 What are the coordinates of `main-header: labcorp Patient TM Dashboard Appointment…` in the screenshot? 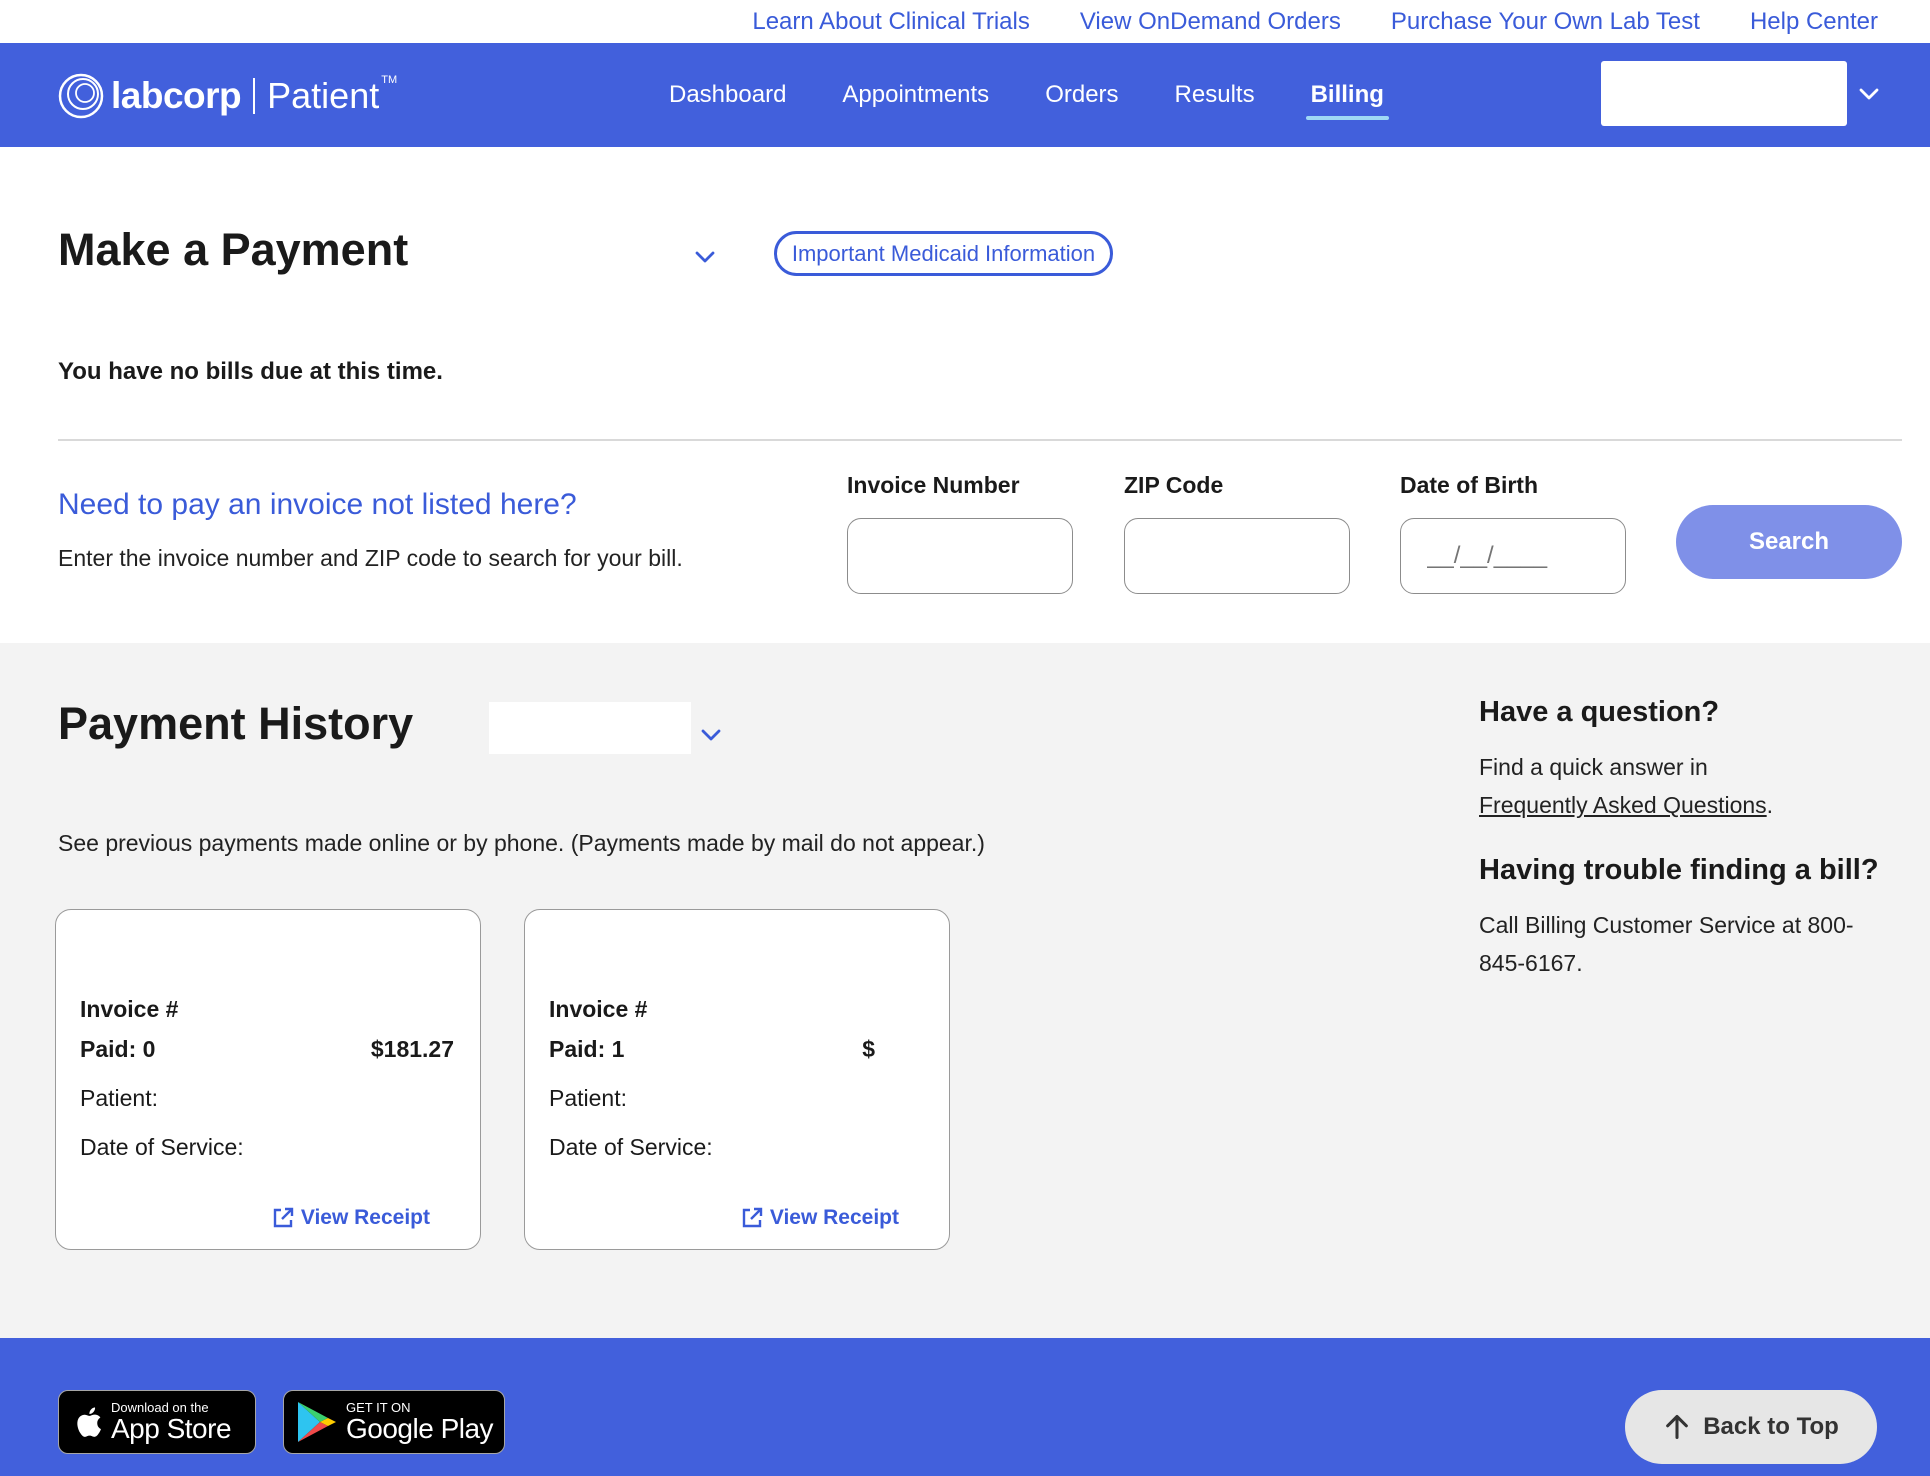 It's located at (965, 95).